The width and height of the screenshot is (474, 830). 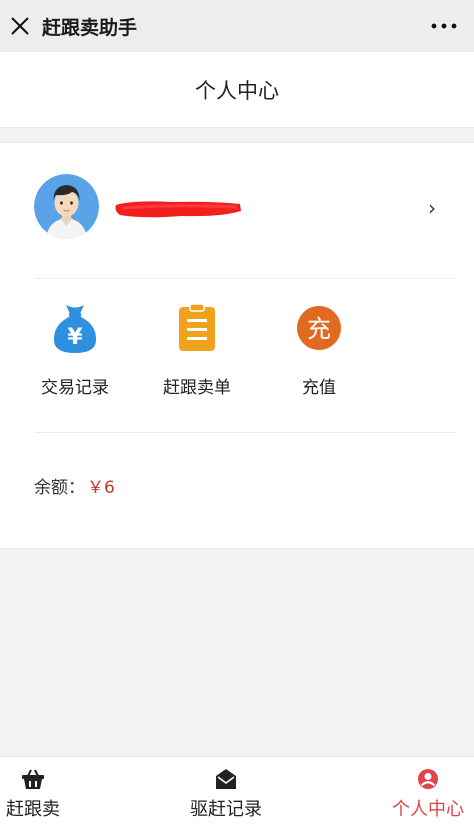 I want to click on person-icon, so click(x=428, y=779).